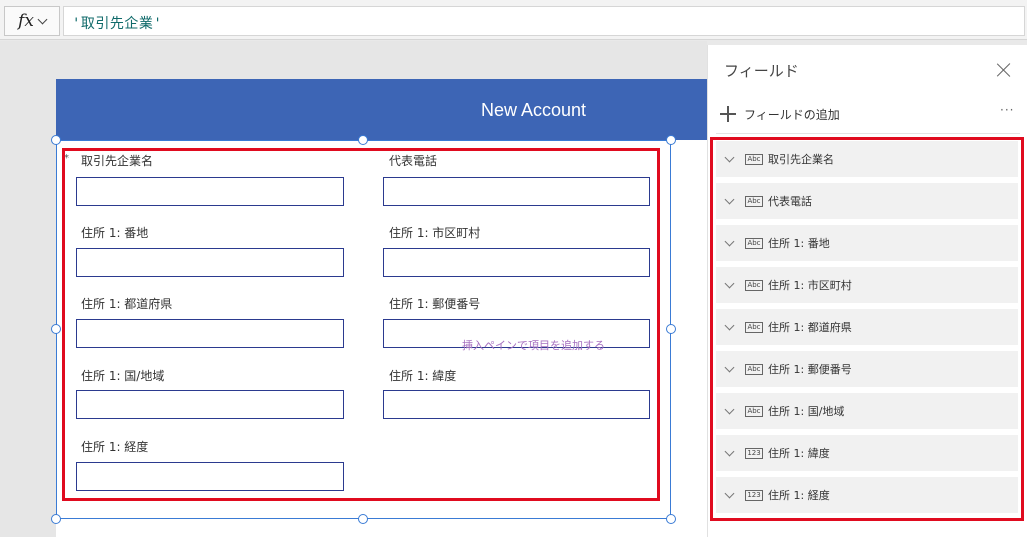 This screenshot has width=1027, height=537. Describe the element at coordinates (761, 71) in the screenshot. I see `pane-title: フィールド` at that location.